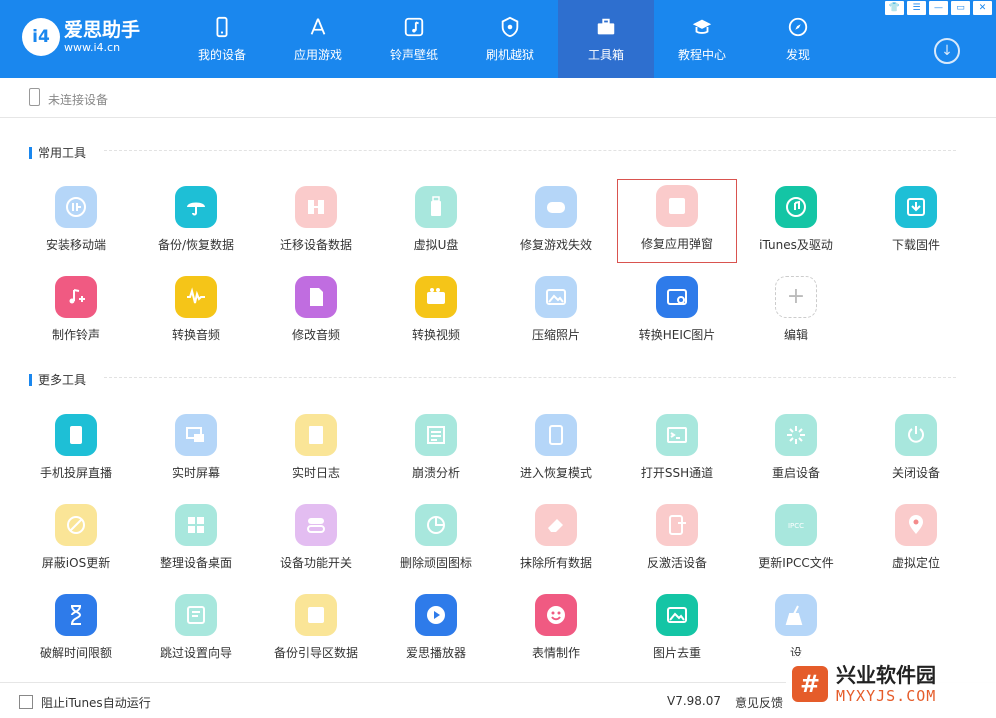 This screenshot has width=996, height=718. I want to click on tool-item: + 编辑, so click(796, 312).